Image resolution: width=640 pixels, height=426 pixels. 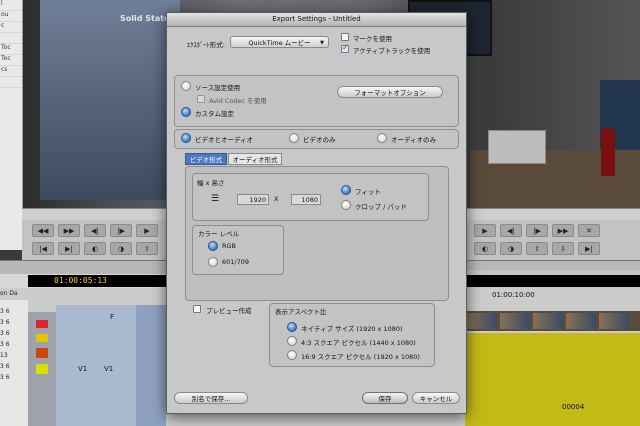 What do you see at coordinates (346, 190) in the screenshot?
I see `fit-radio` at bounding box center [346, 190].